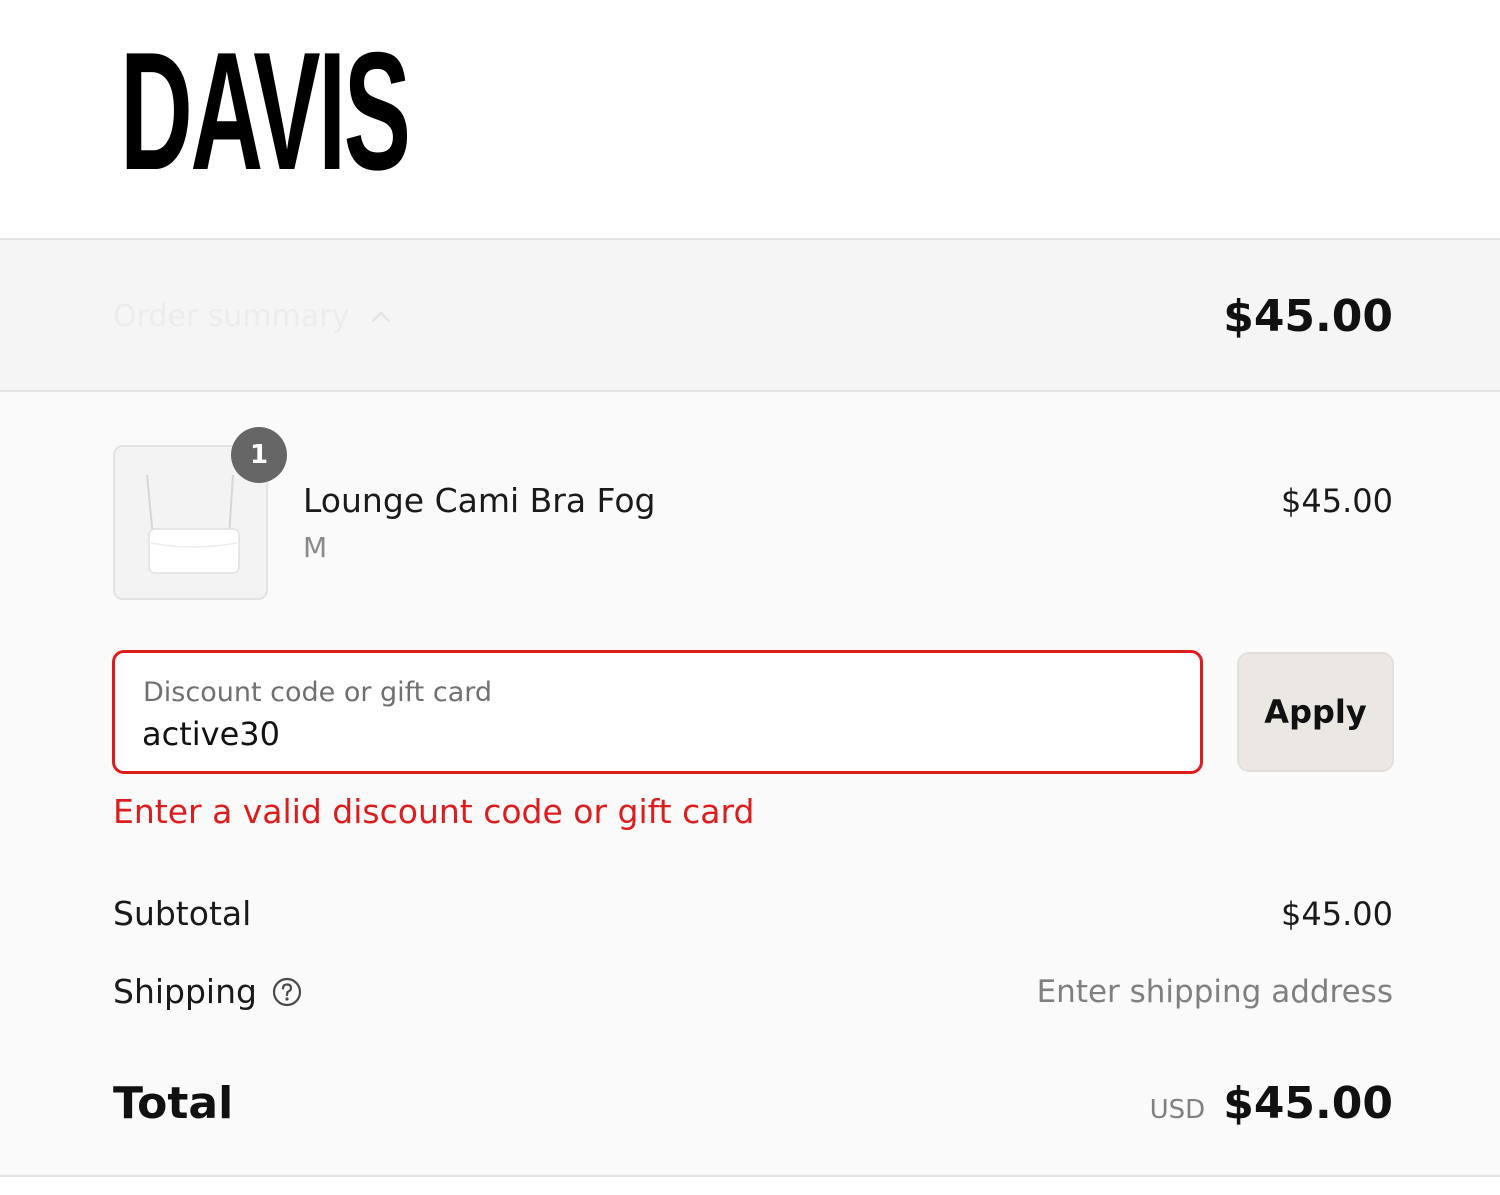 The width and height of the screenshot is (1500, 1195). Describe the element at coordinates (287, 992) in the screenshot. I see `question-circle-icon` at that location.